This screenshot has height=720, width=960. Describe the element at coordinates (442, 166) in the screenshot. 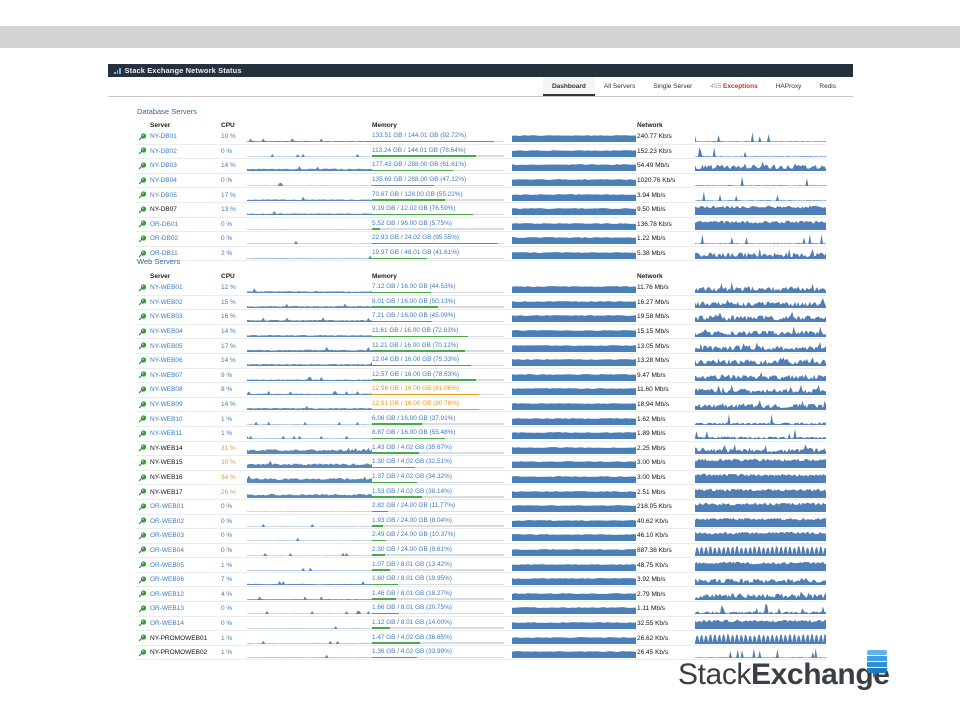

I see `memory-cell: 177.43 GB / 288.00 GB (61.61%)` at that location.